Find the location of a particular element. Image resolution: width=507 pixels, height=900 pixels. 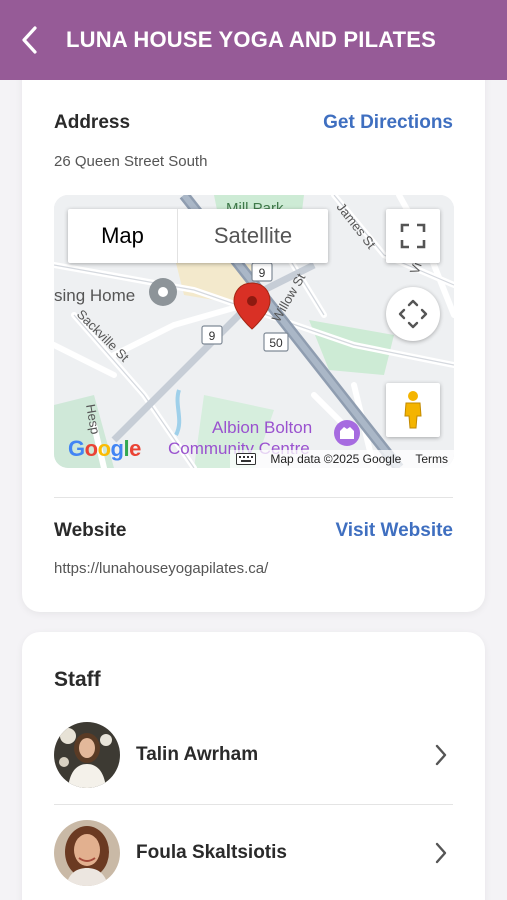

street-view-button is located at coordinates (413, 410).